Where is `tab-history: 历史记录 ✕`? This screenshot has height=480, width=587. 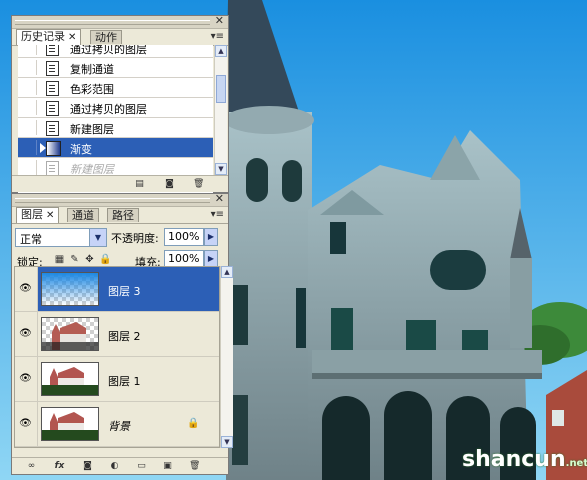
tab-history: 历史记录 ✕ is located at coordinates (49, 37).